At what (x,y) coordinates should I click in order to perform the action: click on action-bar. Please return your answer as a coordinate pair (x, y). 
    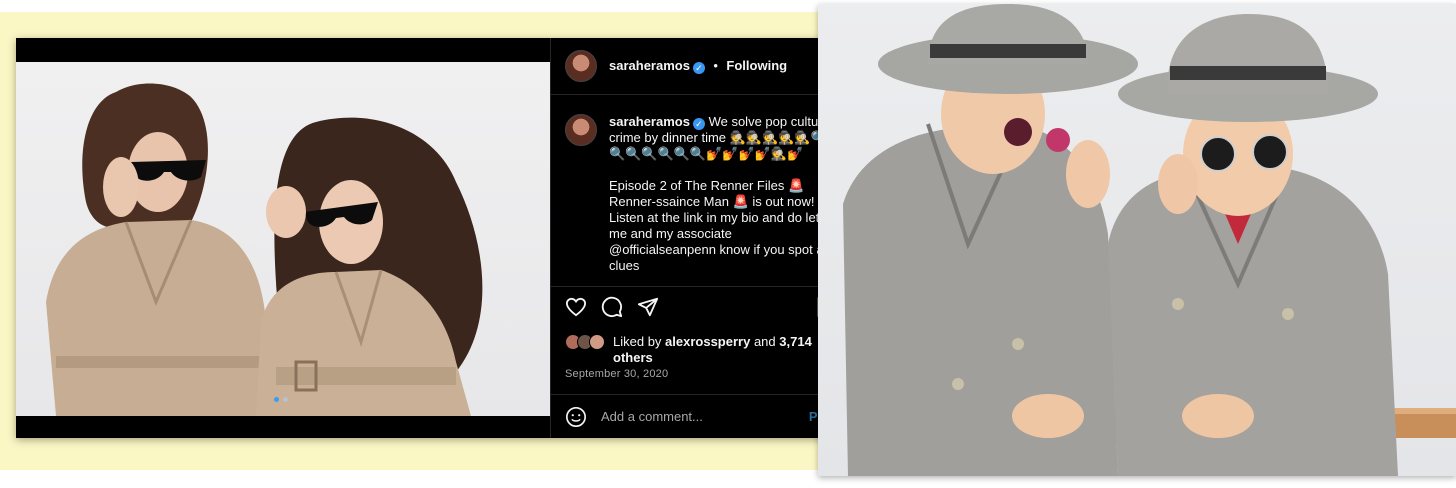
    Looking at the image, I should click on (700, 306).